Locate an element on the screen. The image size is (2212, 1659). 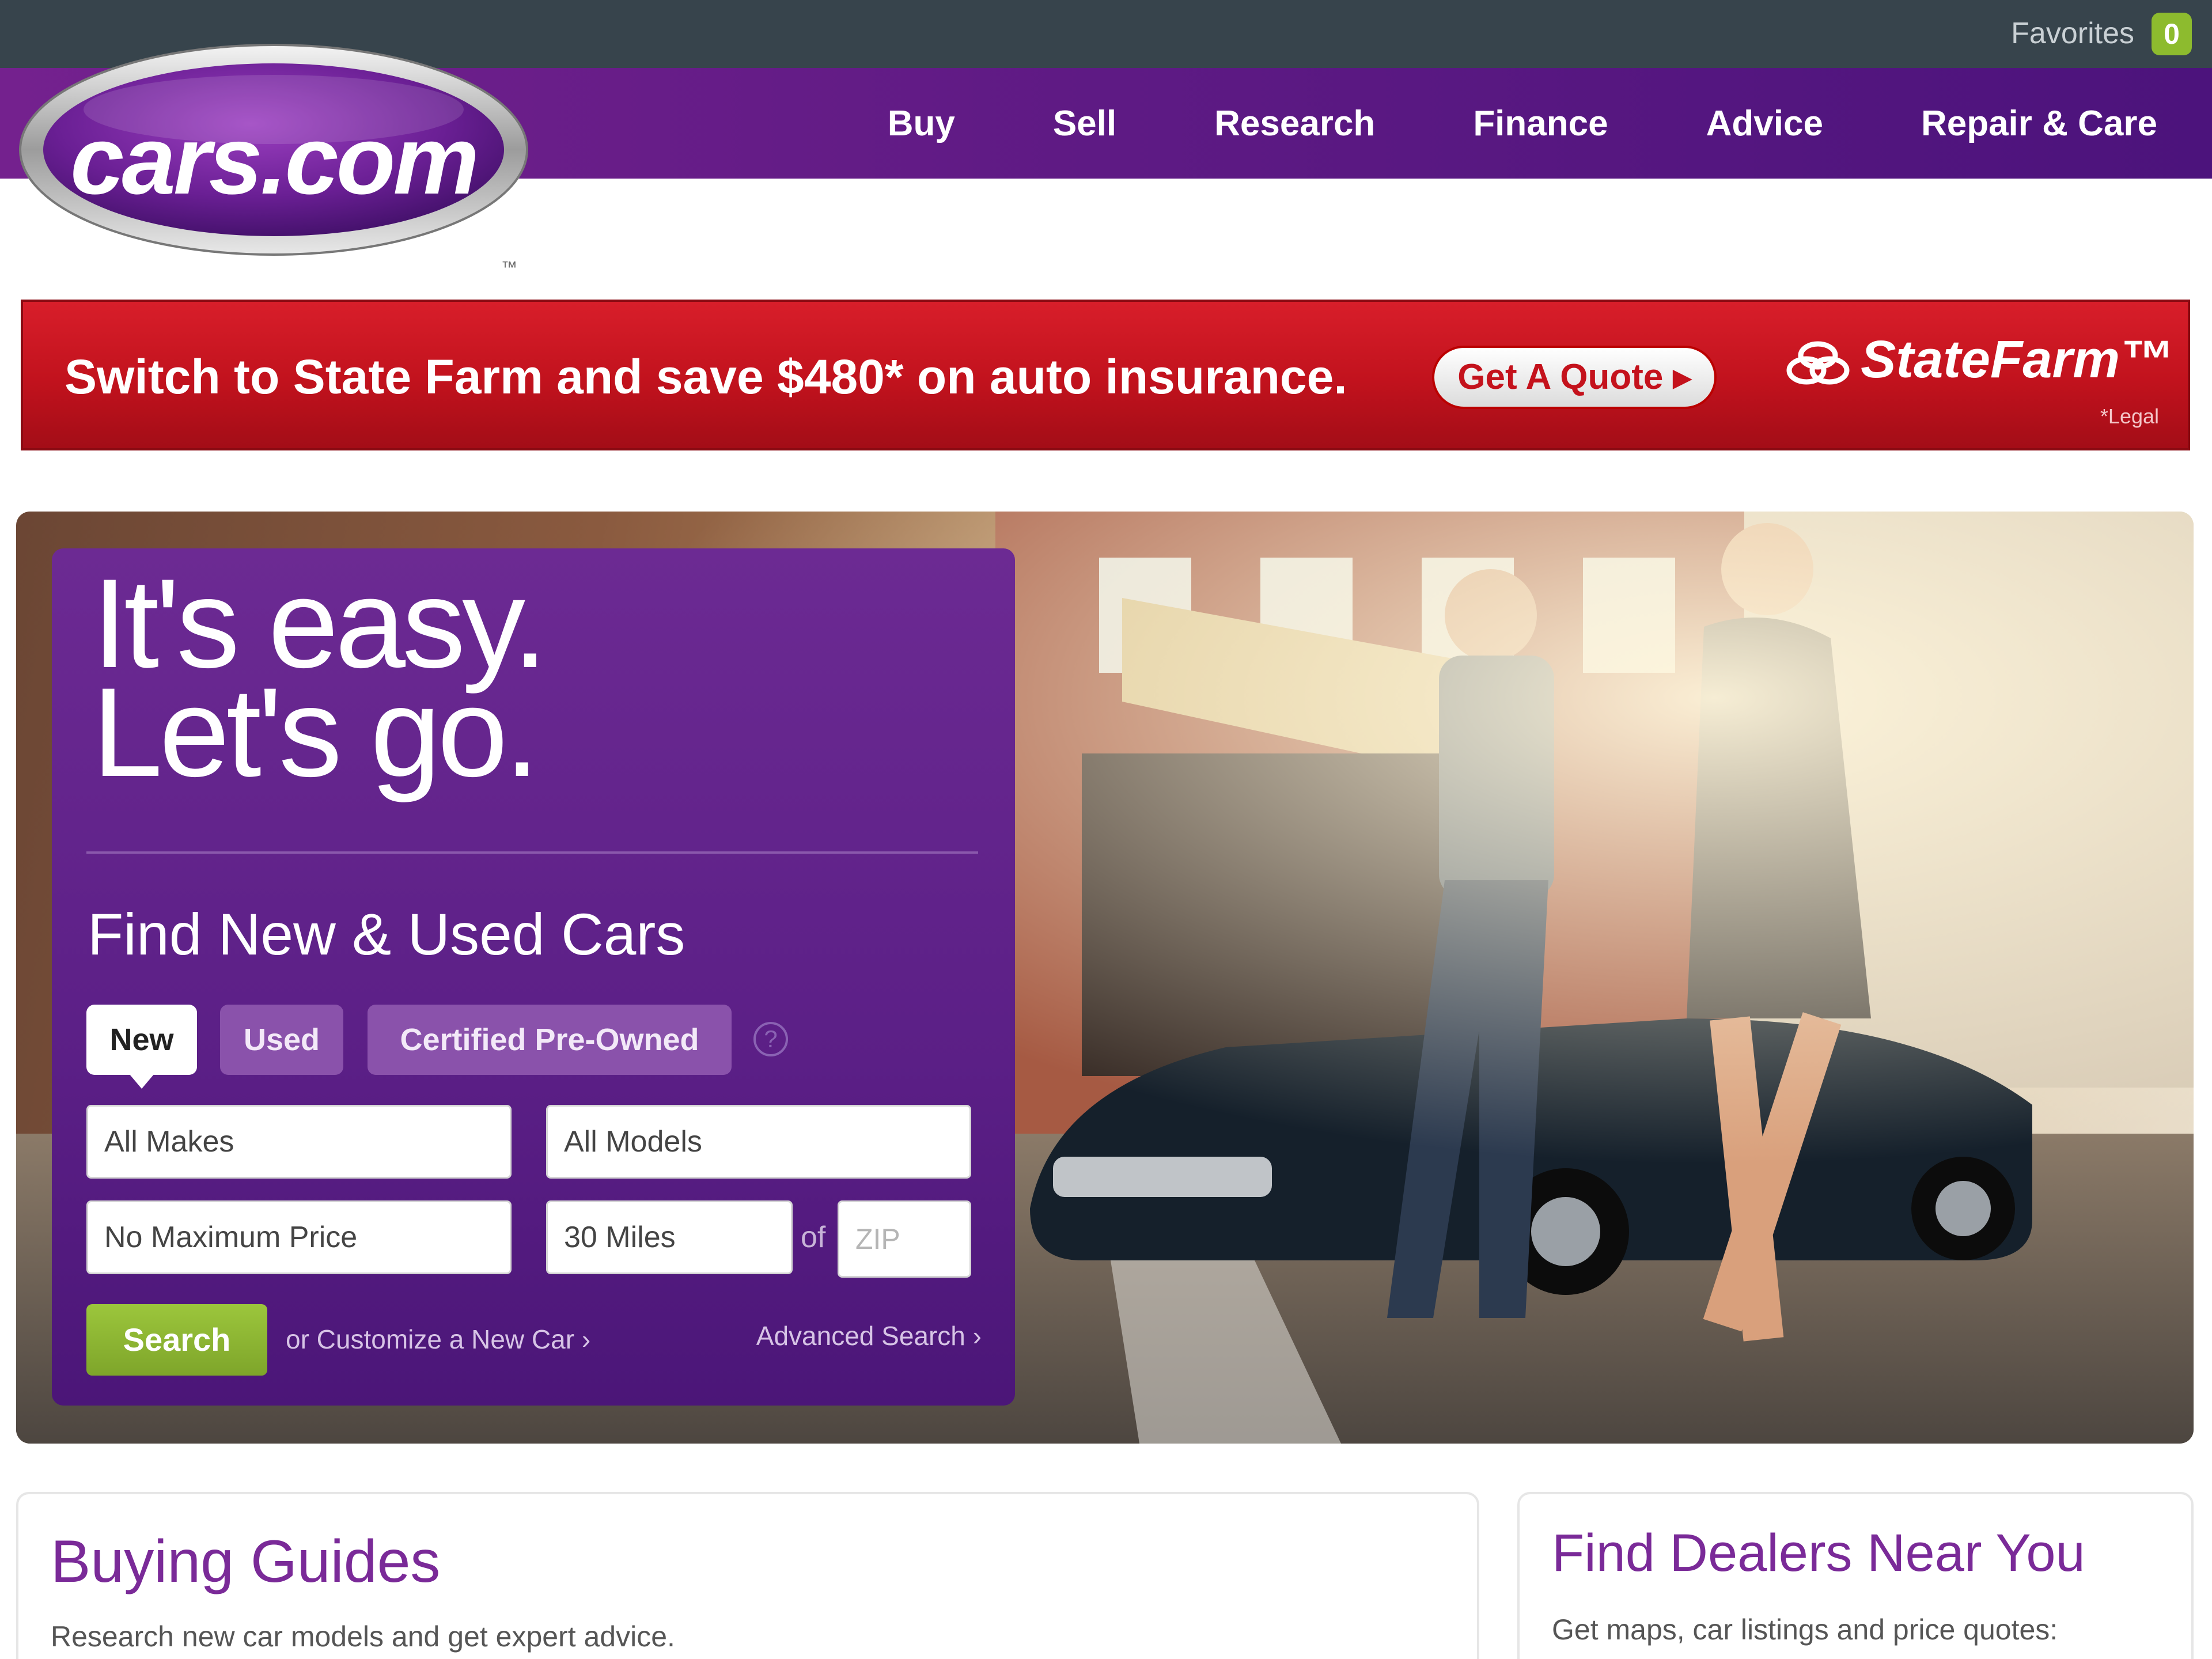
nav-research: Research is located at coordinates (1294, 123).